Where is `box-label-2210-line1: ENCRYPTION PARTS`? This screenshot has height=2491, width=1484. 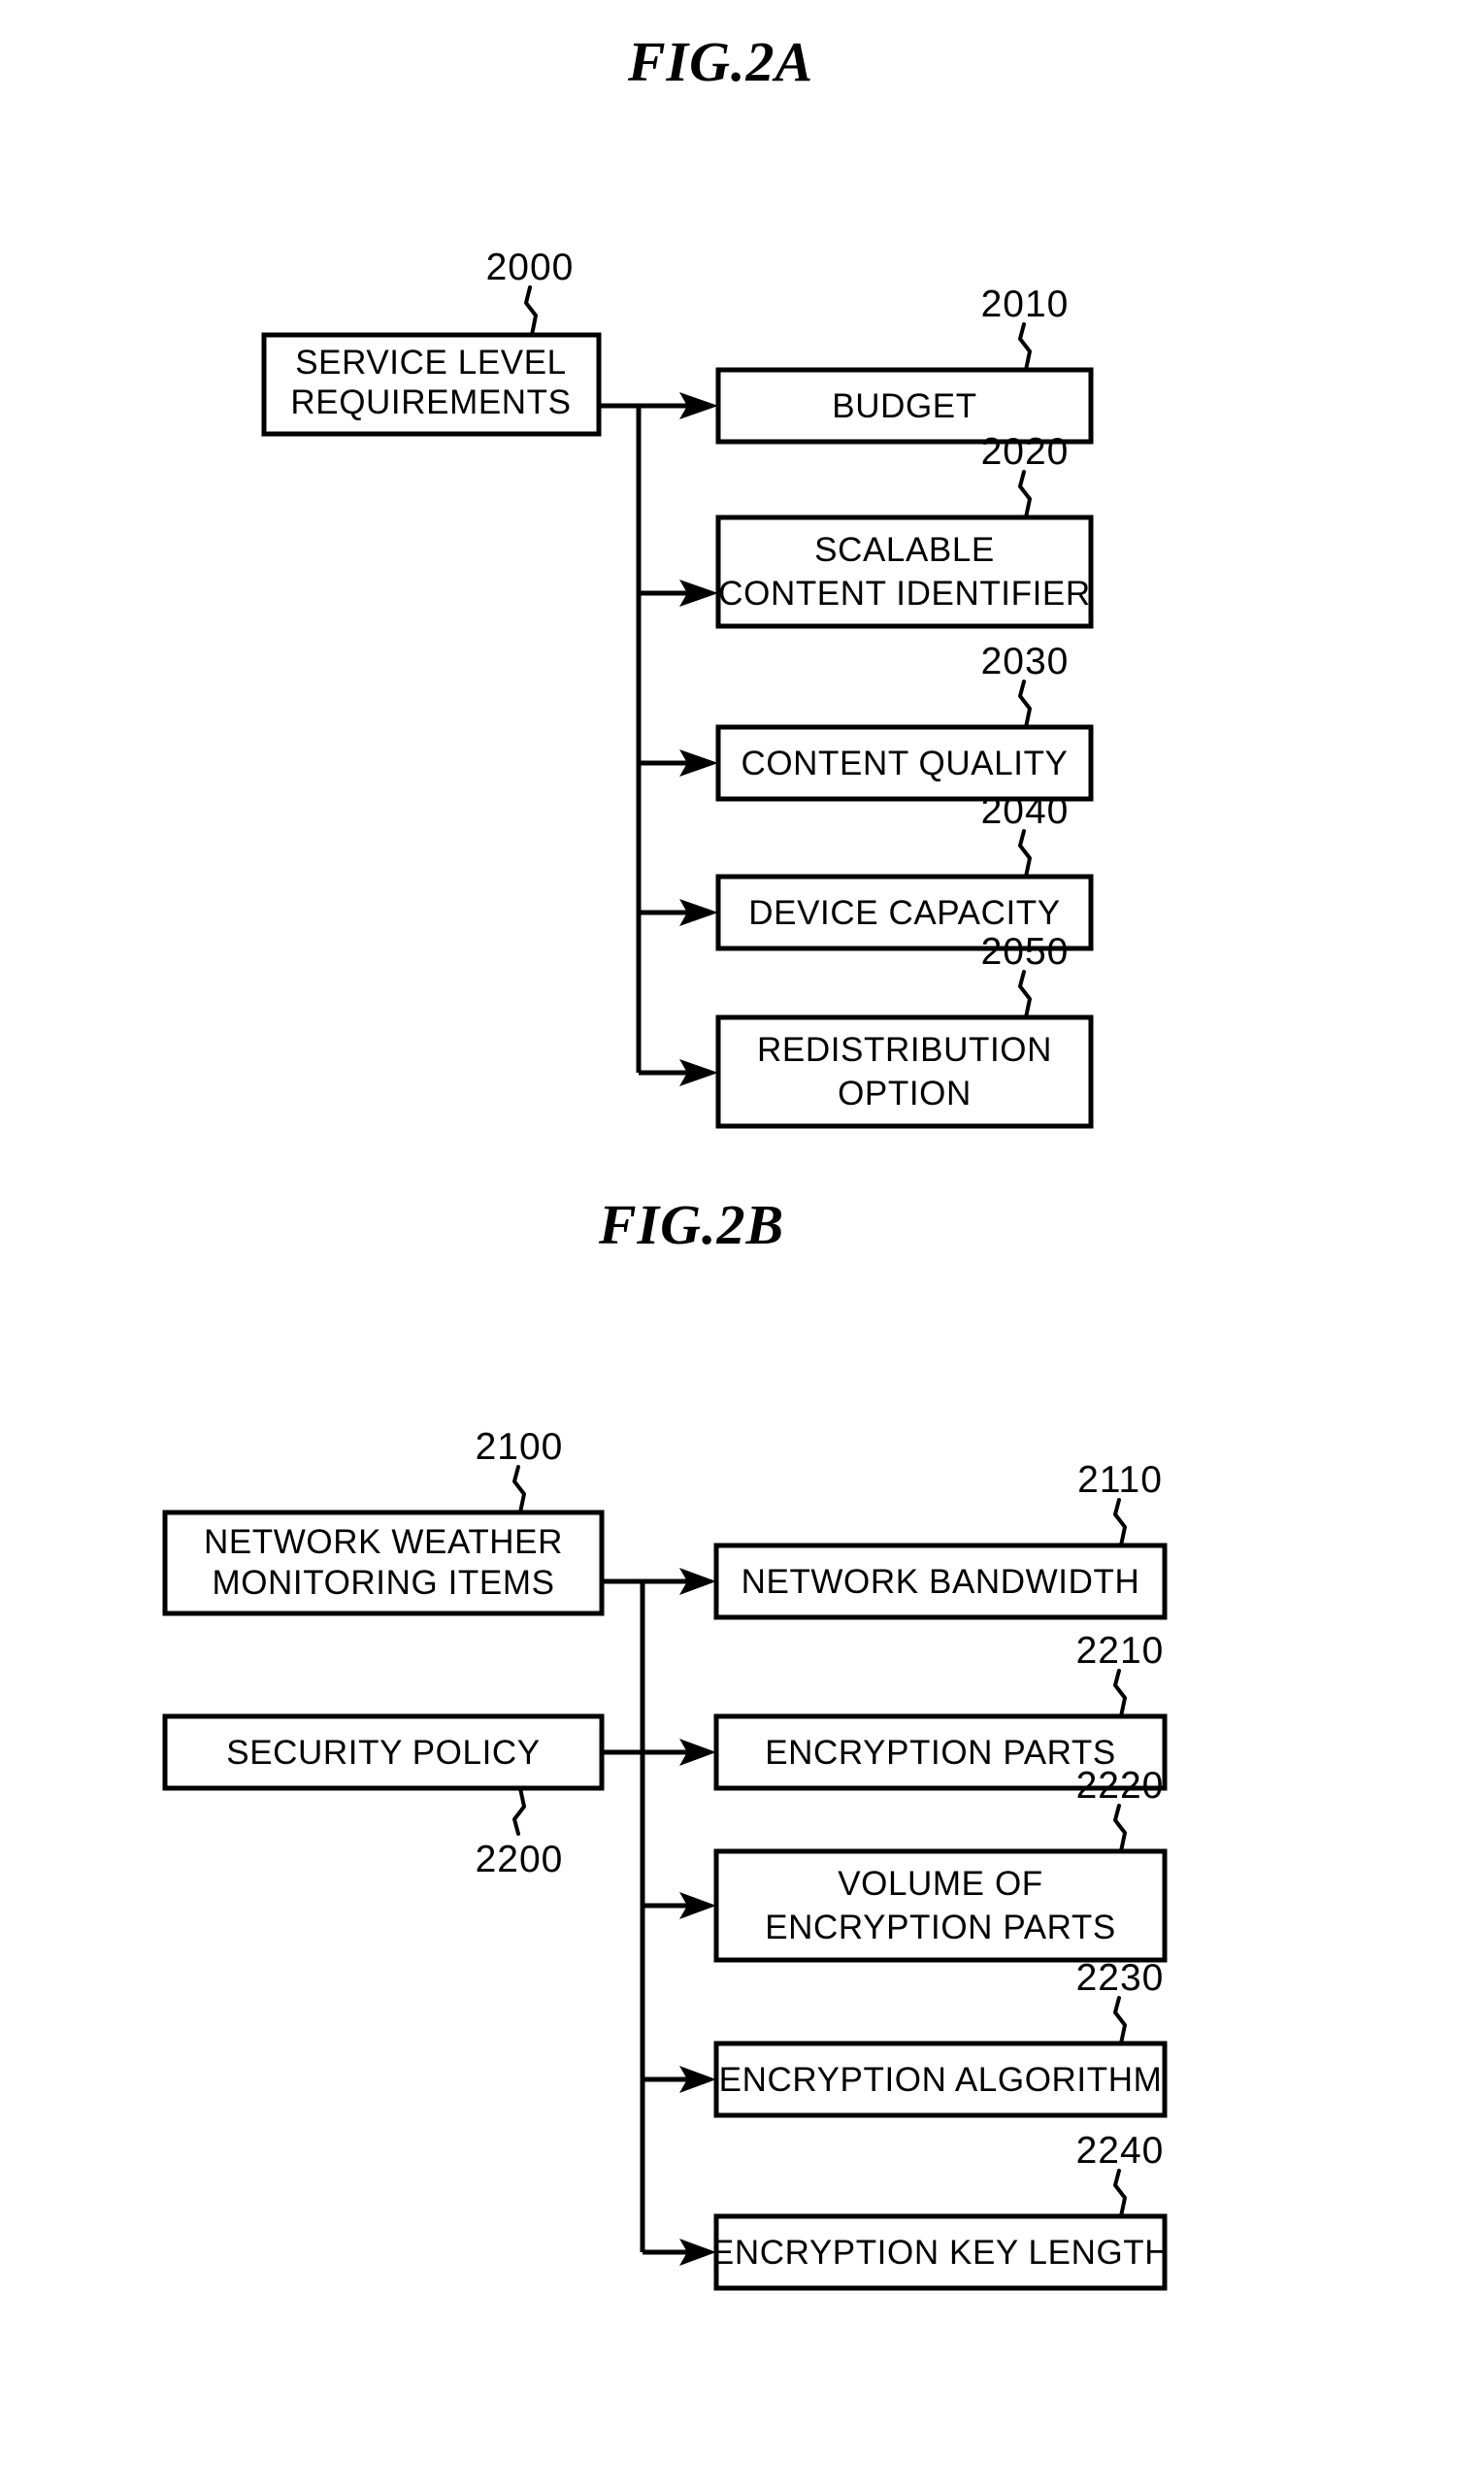 box-label-2210-line1: ENCRYPTION PARTS is located at coordinates (940, 1753).